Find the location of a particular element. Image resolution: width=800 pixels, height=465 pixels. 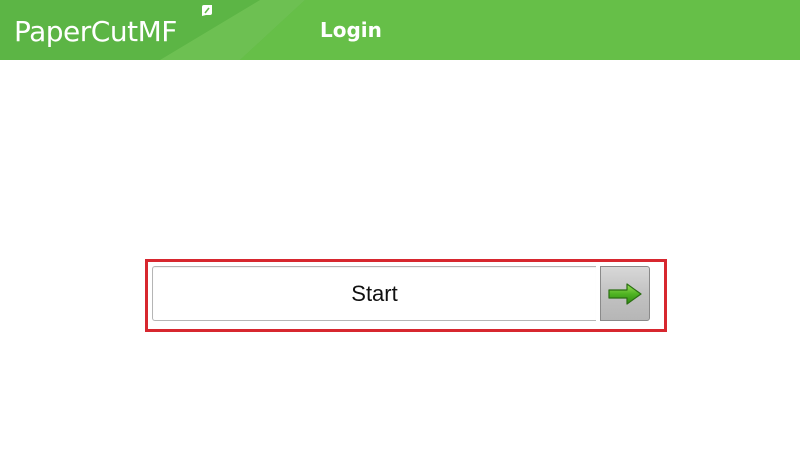

leaf-icon is located at coordinates (207, 10).